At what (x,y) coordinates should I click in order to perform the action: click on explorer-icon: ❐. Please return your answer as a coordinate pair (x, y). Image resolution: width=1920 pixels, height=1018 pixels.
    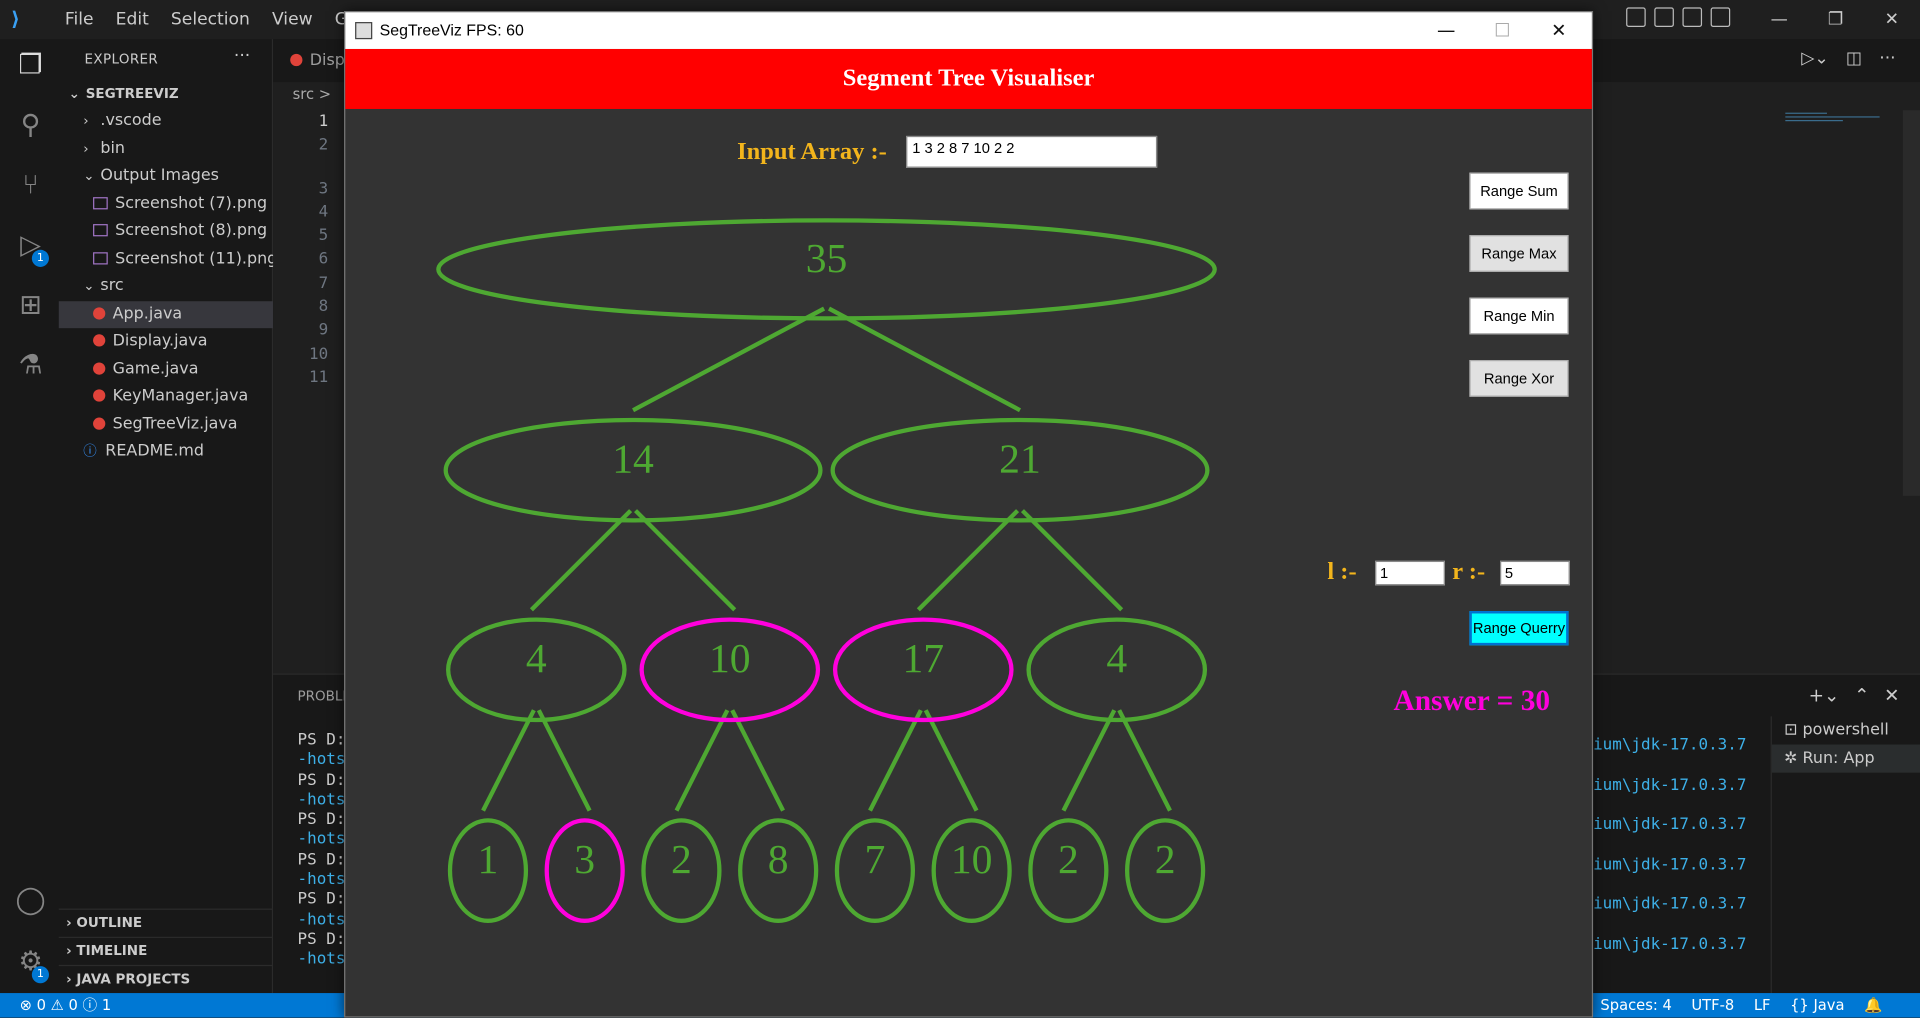
    Looking at the image, I should click on (31, 66).